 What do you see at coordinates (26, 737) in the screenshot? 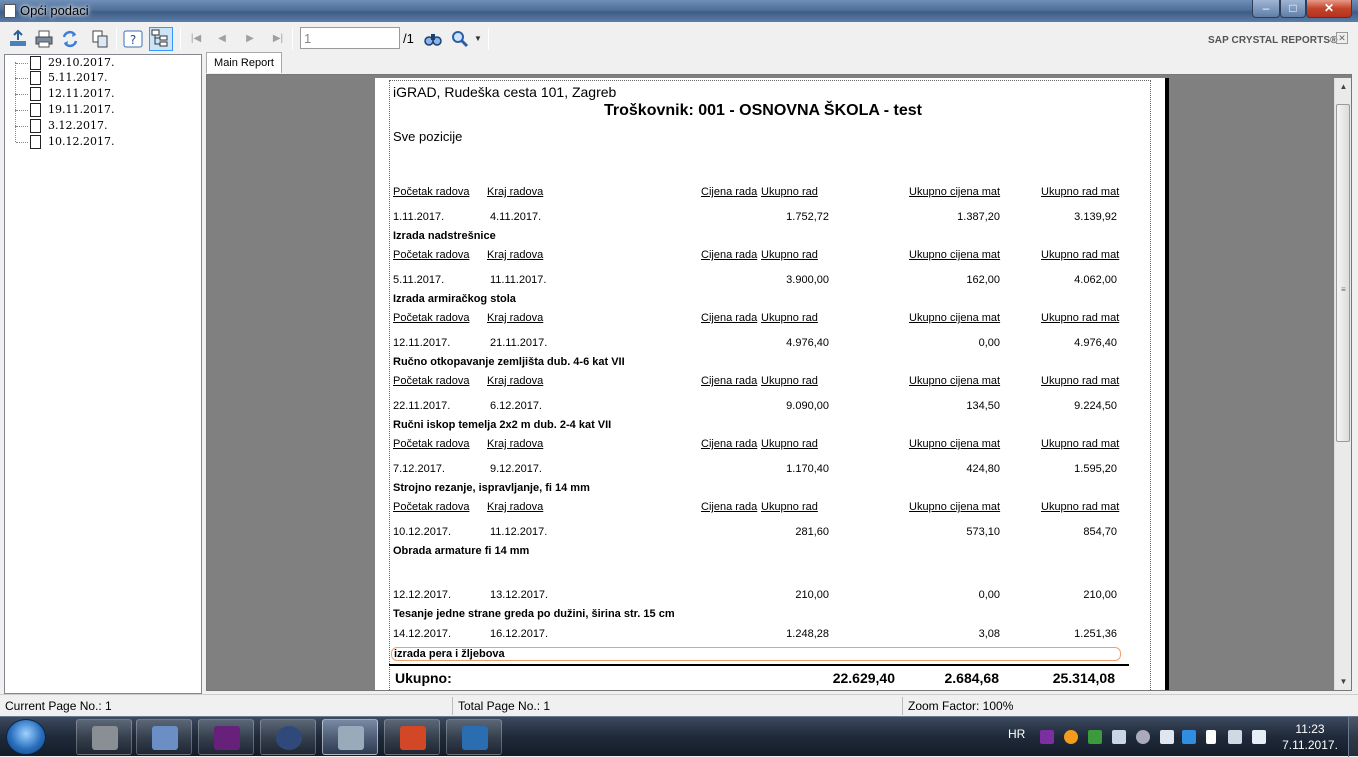
I see `start-button` at bounding box center [26, 737].